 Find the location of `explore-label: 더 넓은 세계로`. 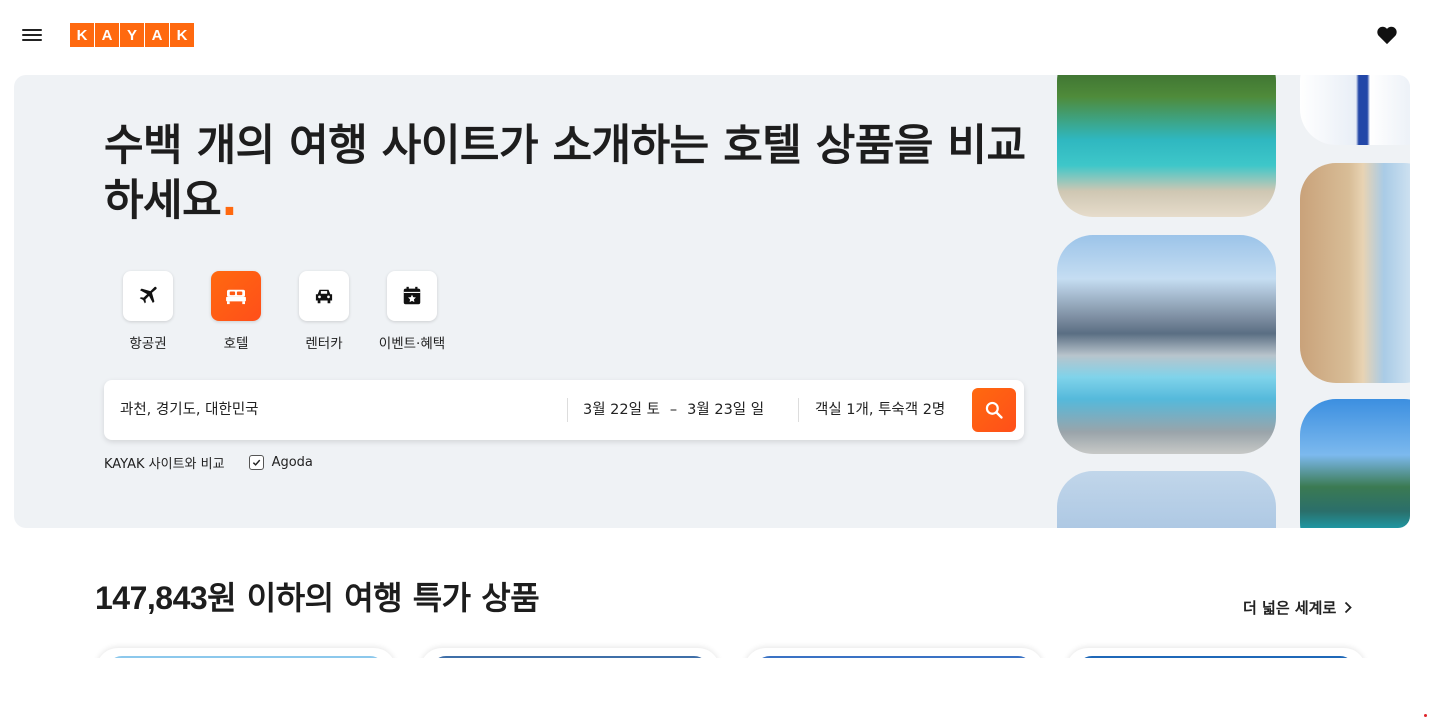

explore-label: 더 넓은 세계로 is located at coordinates (1290, 608).